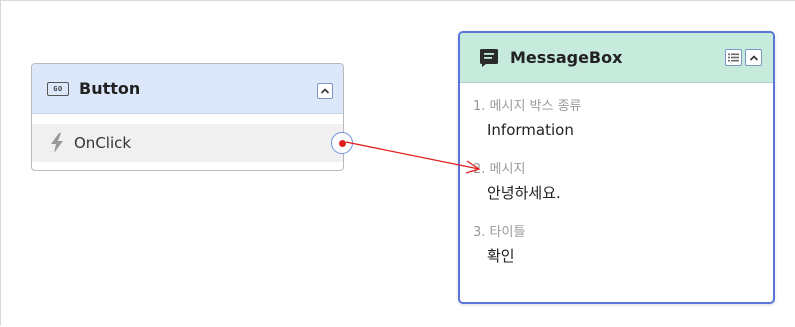 This screenshot has width=795, height=327. Describe the element at coordinates (489, 57) in the screenshot. I see `message-icon` at that location.